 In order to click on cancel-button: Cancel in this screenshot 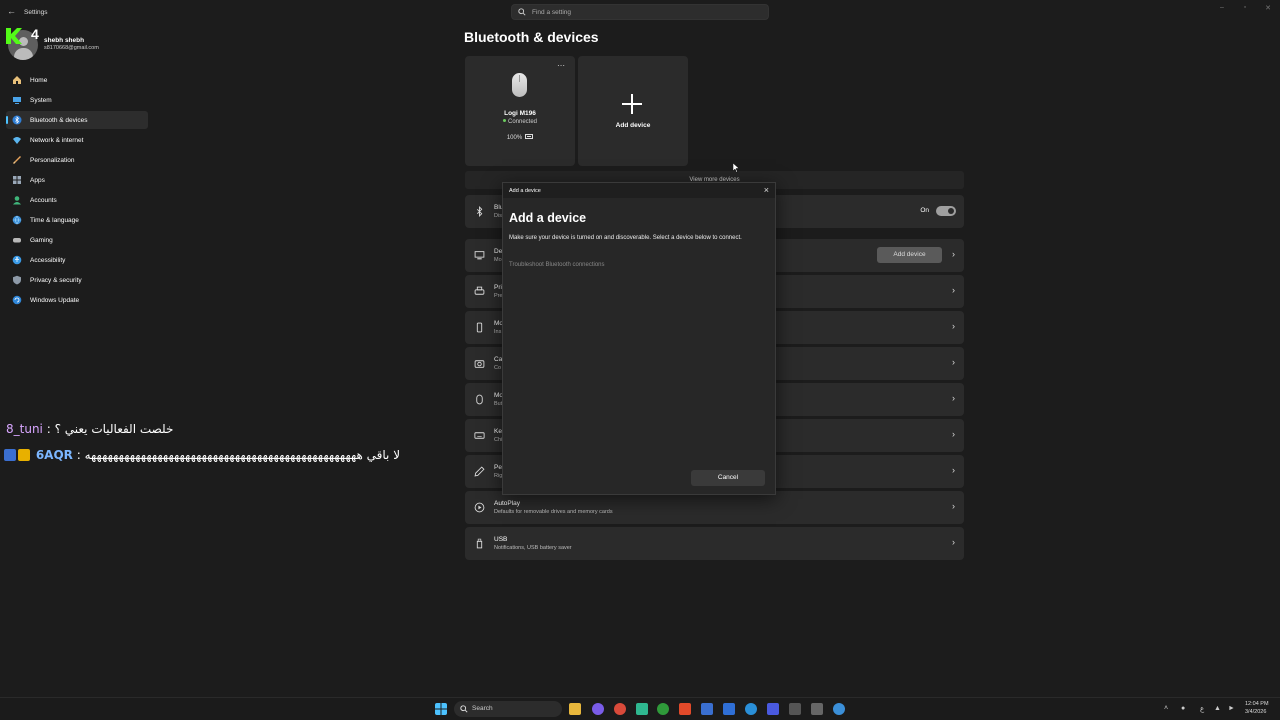, I will do `click(728, 478)`.